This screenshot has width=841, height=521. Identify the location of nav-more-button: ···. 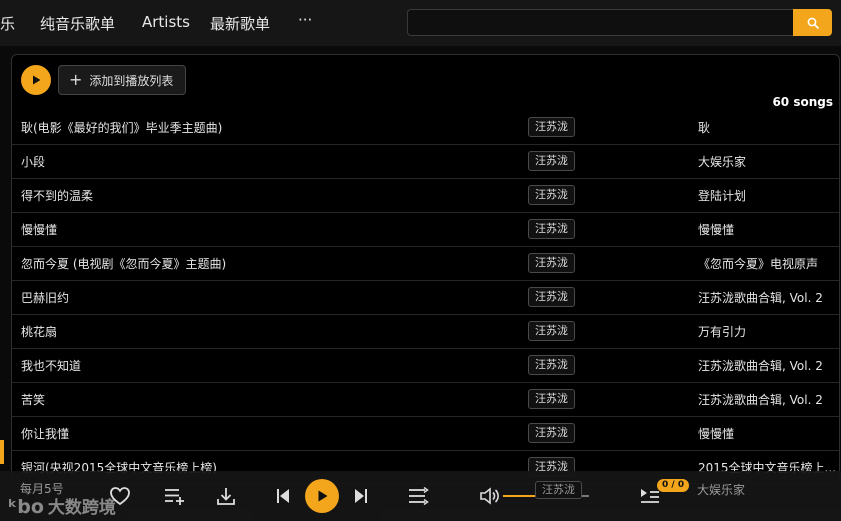
(305, 20).